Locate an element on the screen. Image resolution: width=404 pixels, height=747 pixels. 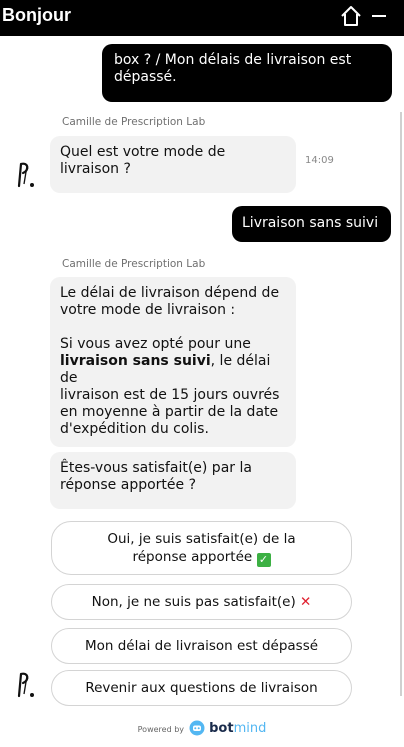
scrollbar is located at coordinates (401, 404).